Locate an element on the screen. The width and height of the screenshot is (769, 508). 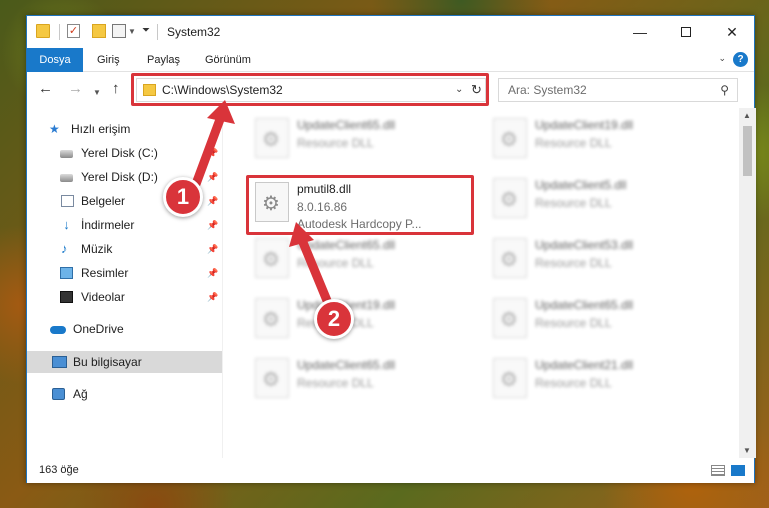
file-tile: UpdateClient53.dll Resource DLL is located at coordinates (597, 260).